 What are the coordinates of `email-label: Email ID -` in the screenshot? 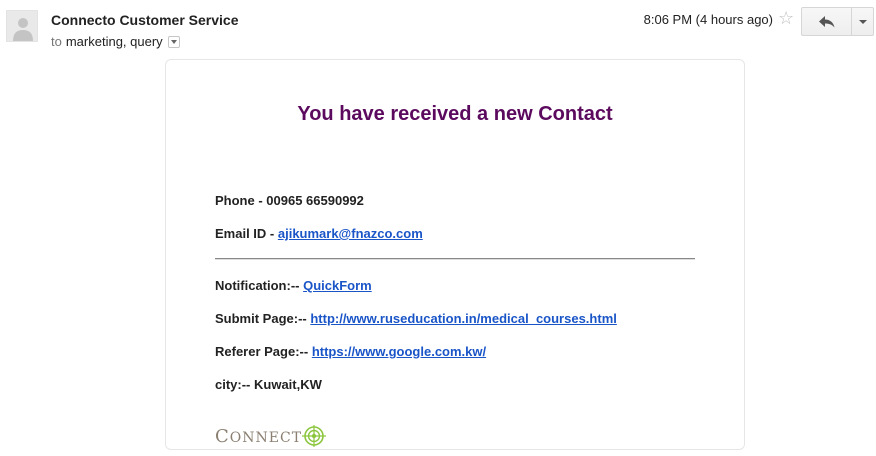 It's located at (246, 233).